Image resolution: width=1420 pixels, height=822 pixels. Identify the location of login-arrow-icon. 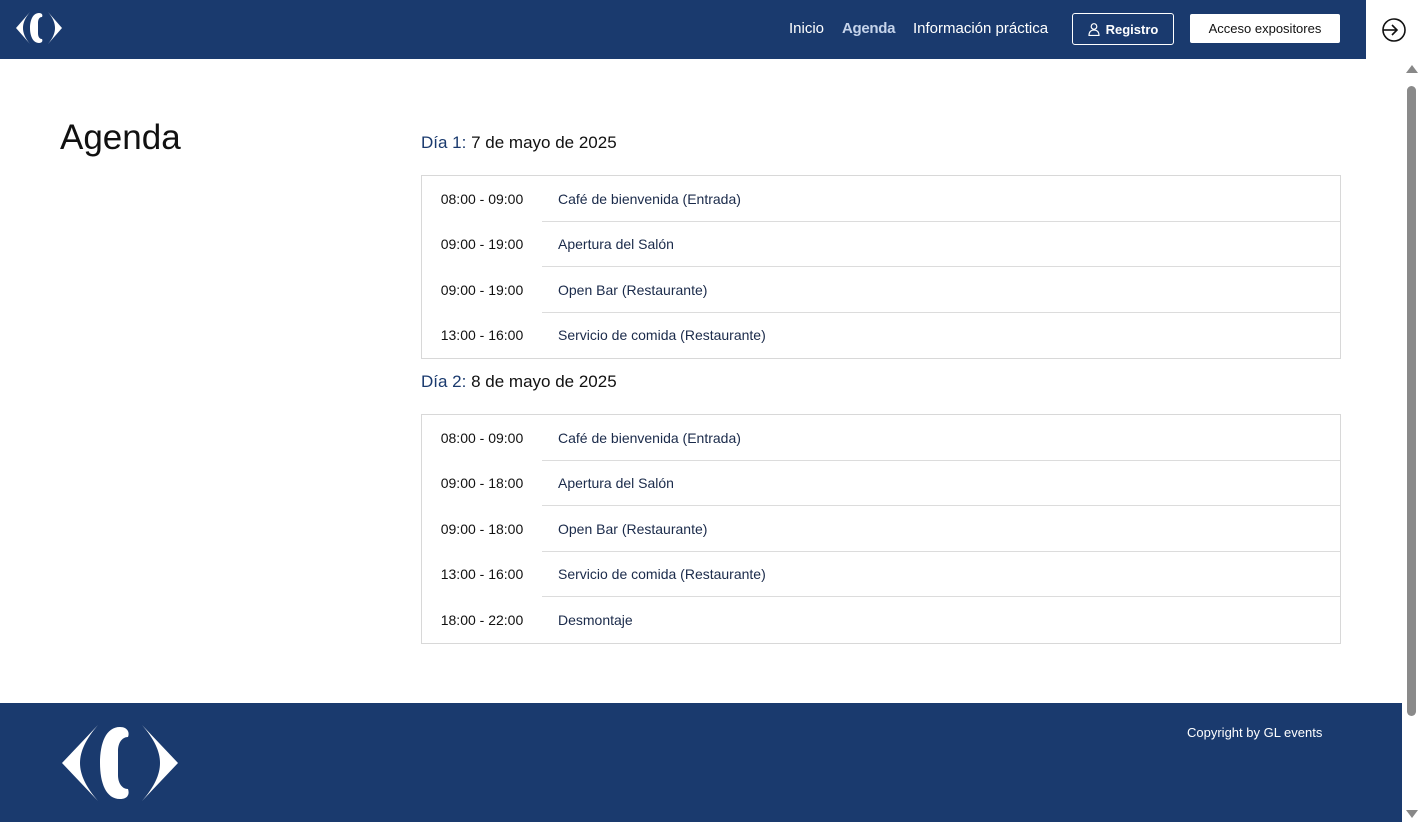
(1394, 29).